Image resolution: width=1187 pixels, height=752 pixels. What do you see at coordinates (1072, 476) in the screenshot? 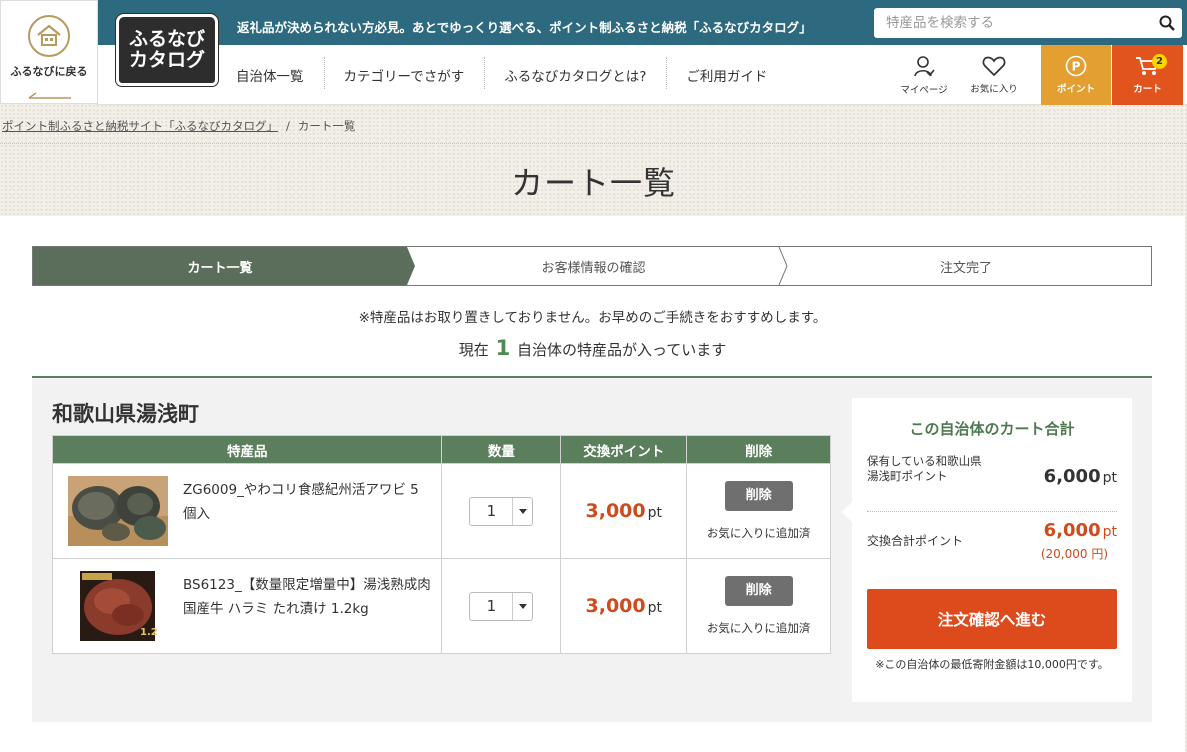
I see `owned-points-number: 6,000` at bounding box center [1072, 476].